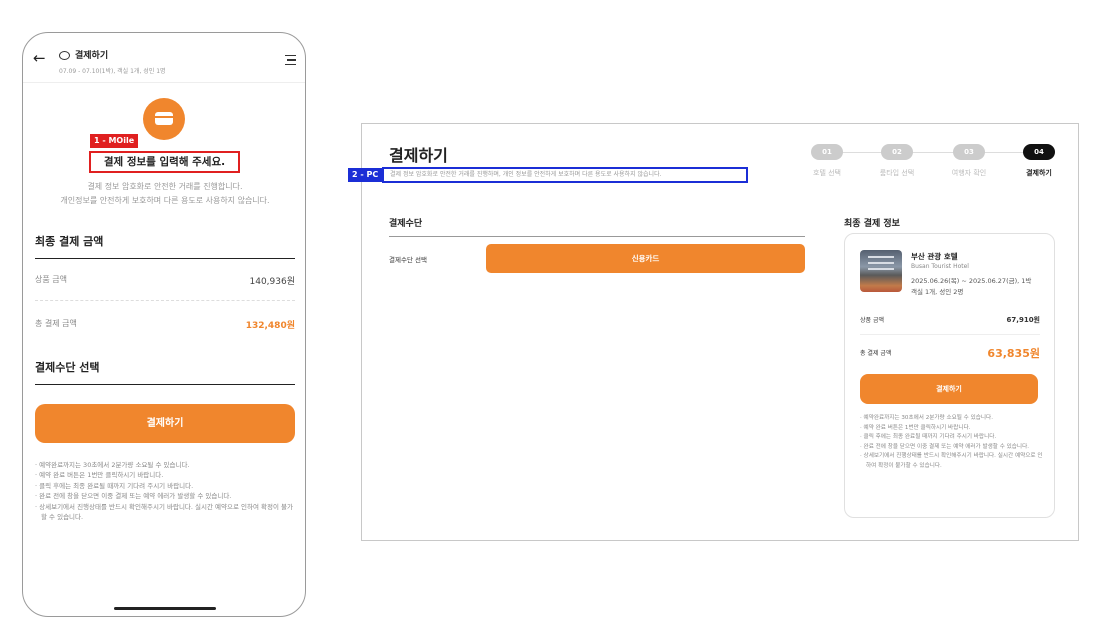 The image size is (1106, 638). What do you see at coordinates (897, 173) in the screenshot?
I see `step-02-label: 룸타입 선택` at bounding box center [897, 173].